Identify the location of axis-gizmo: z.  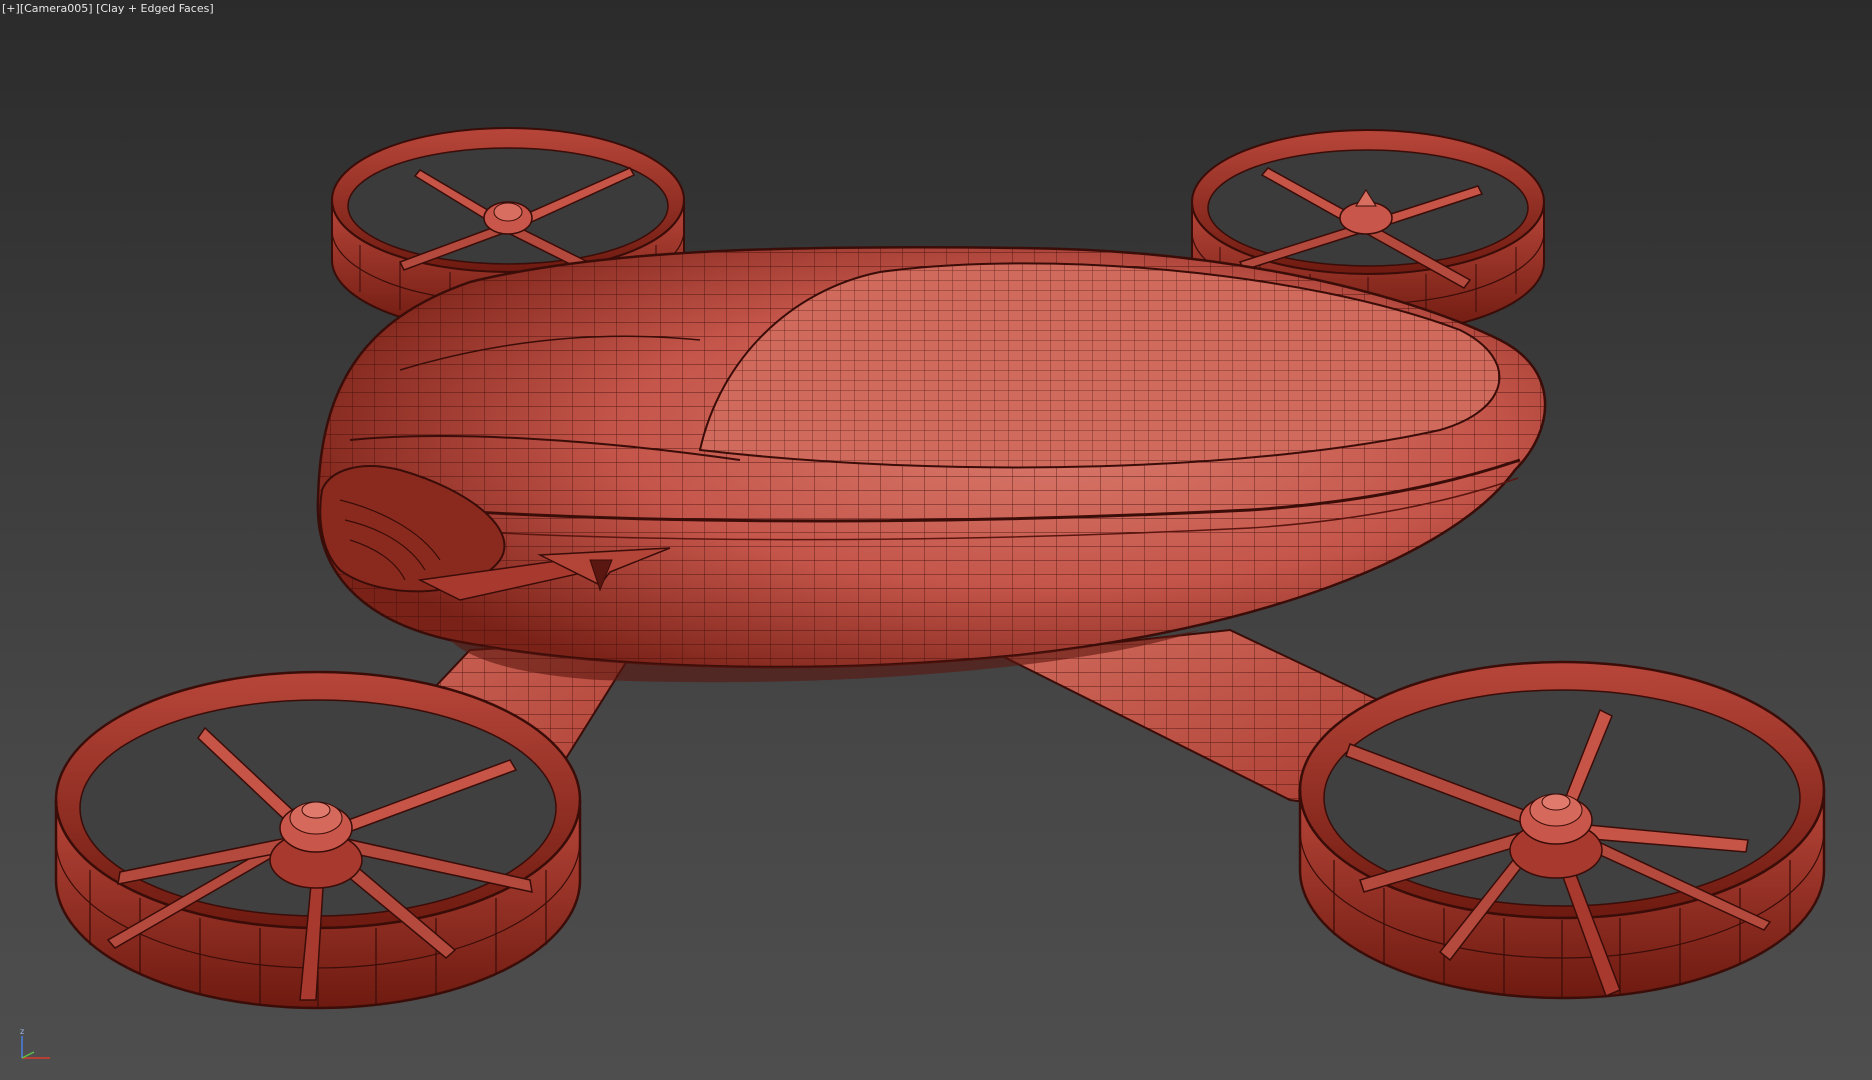
(35, 1043).